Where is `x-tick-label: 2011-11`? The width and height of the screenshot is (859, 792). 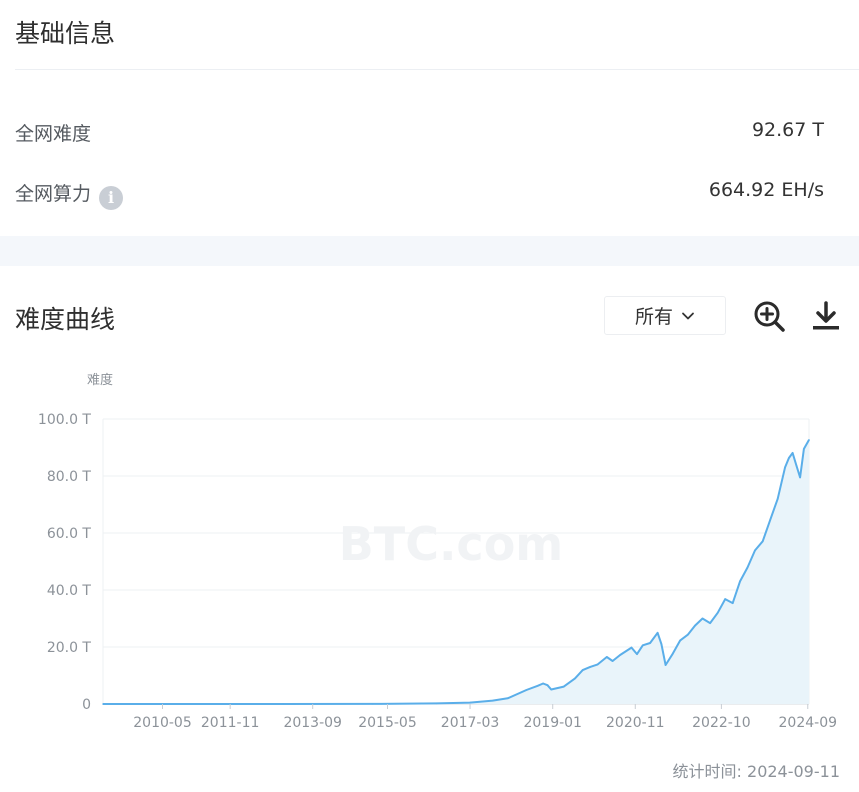 x-tick-label: 2011-11 is located at coordinates (230, 723).